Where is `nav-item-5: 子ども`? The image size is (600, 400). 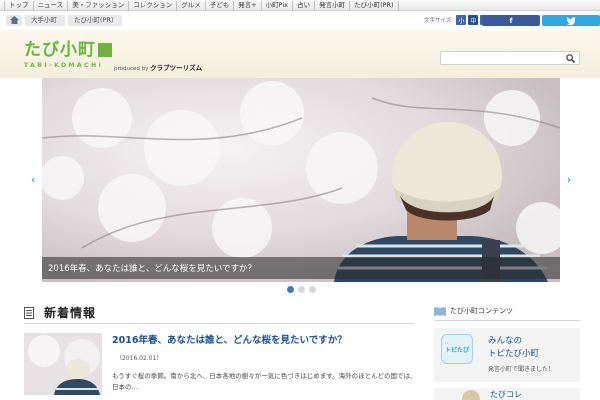
nav-item-5: 子ども is located at coordinates (220, 5).